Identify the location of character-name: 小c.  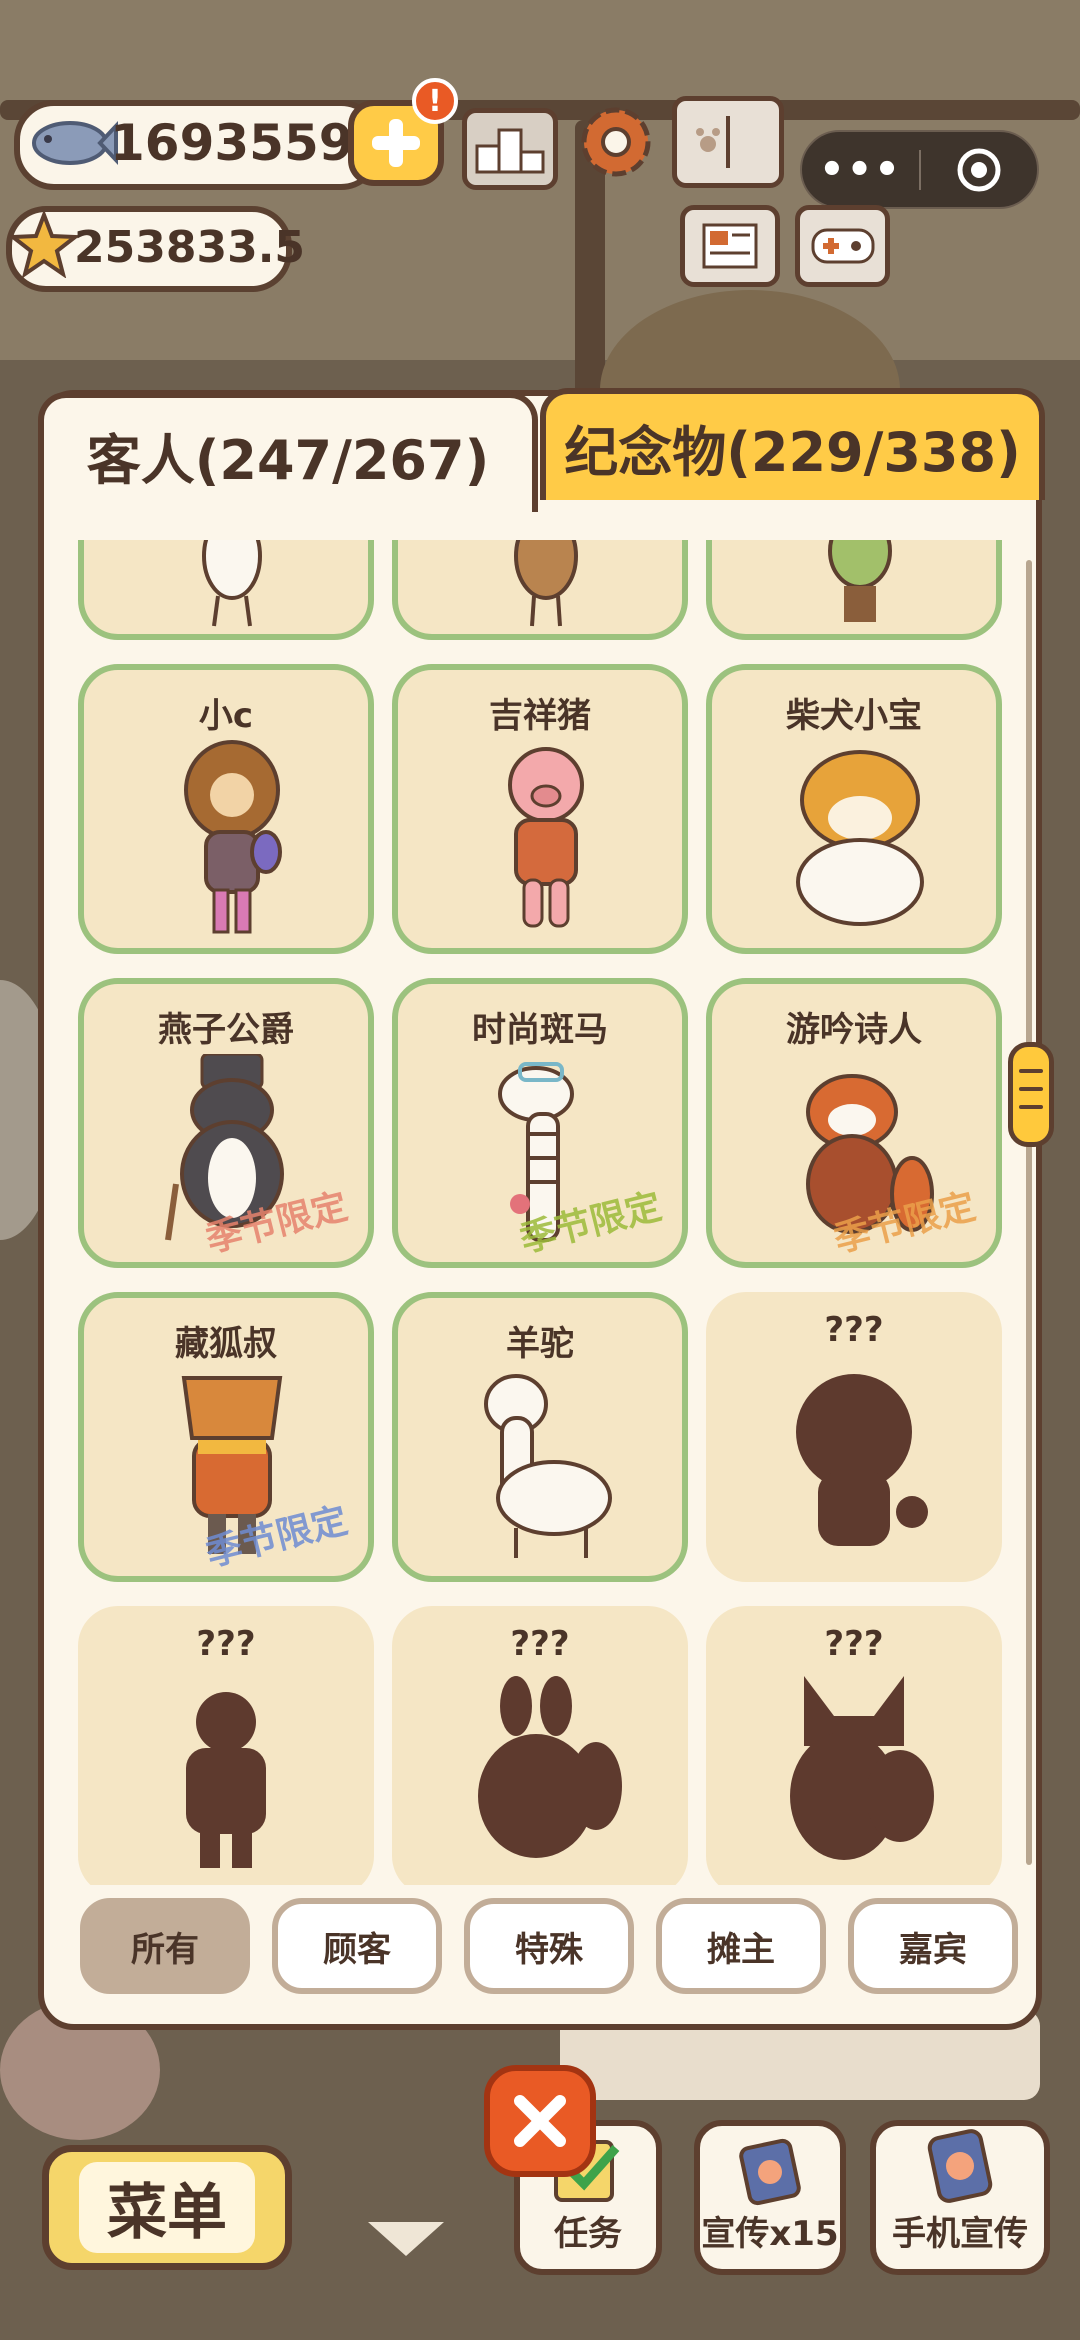
(226, 716).